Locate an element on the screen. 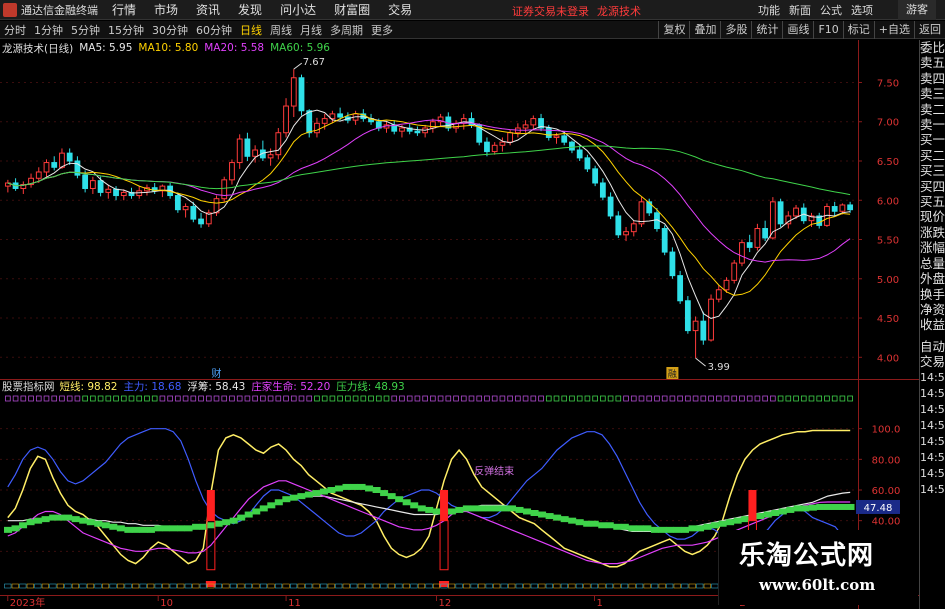 This screenshot has height=609, width=945. right-menu: 功能 新面 公式 选项 游客 is located at coordinates (851, 10).